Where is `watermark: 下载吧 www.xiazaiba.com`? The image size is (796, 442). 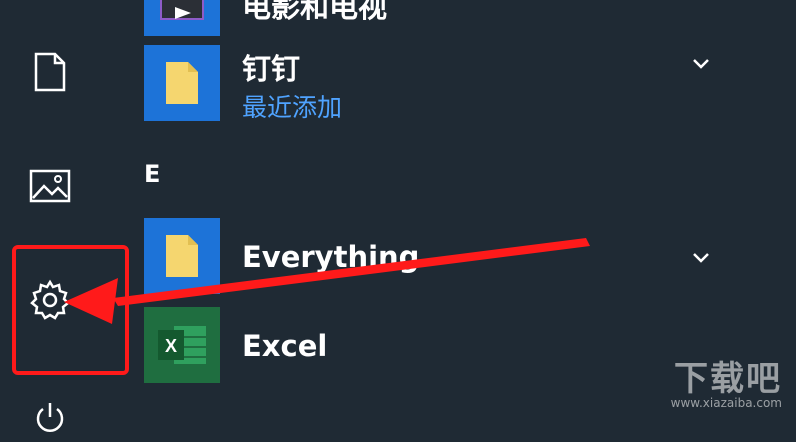 watermark: 下载吧 www.xiazaiba.com is located at coordinates (726, 380).